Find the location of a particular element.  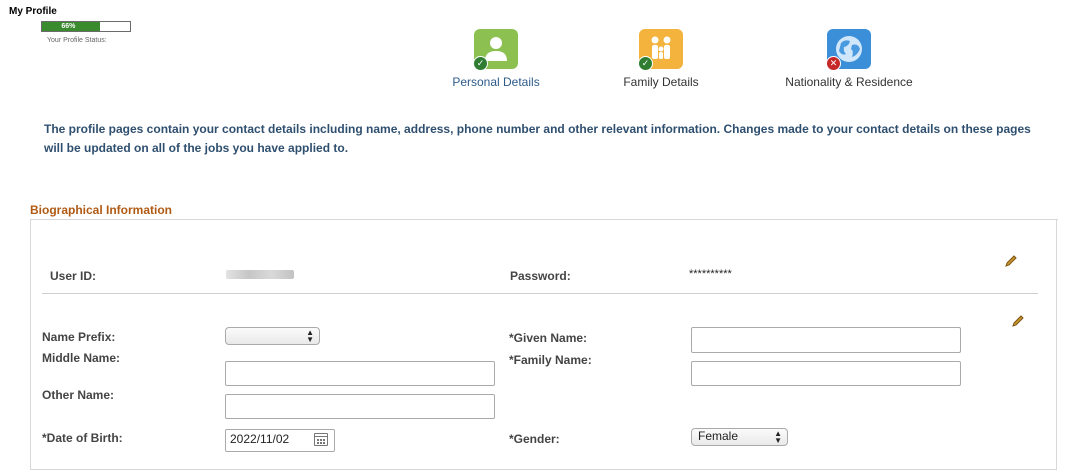

name-prefix-select: ▲ ▼ is located at coordinates (272, 336).